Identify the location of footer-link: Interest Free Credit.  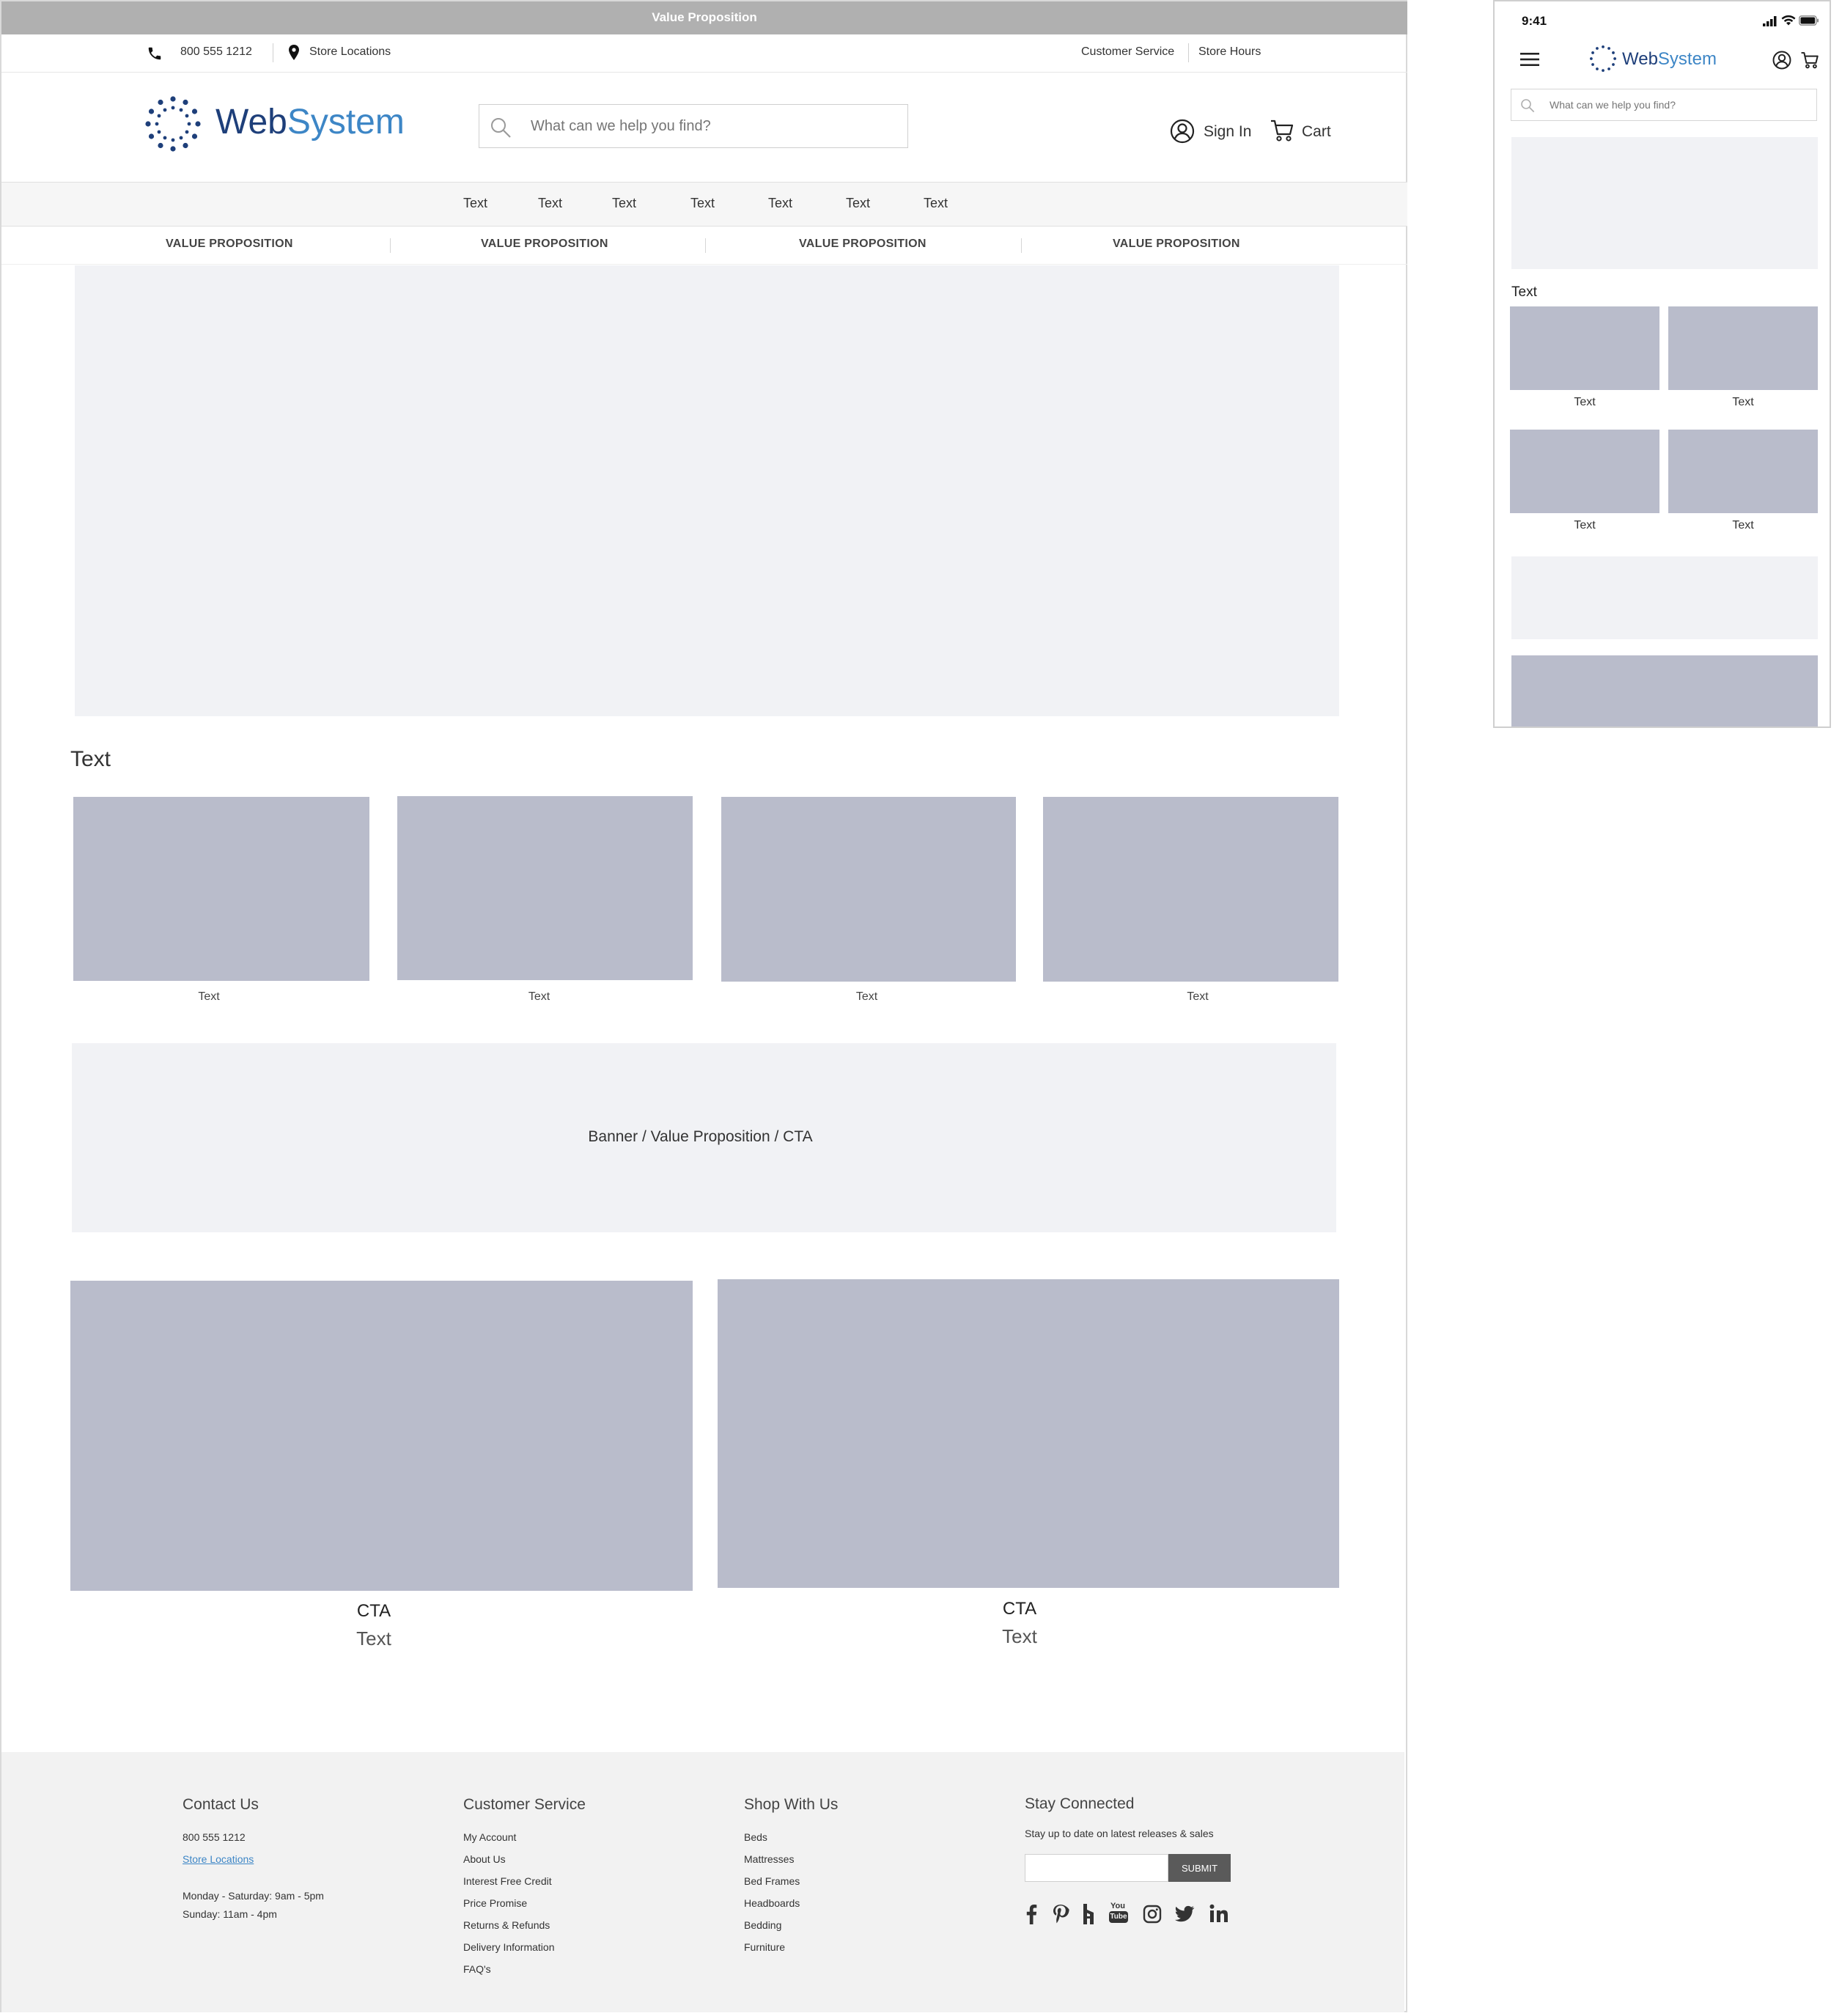
(507, 1881).